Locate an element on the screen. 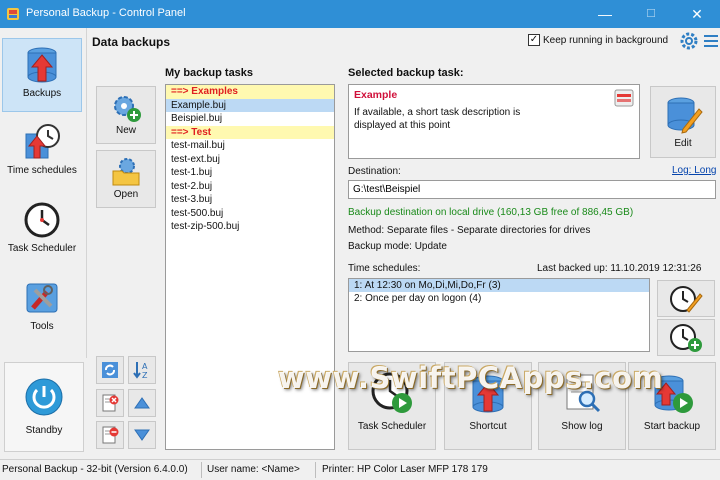  standby-label: Standby is located at coordinates (44, 430).